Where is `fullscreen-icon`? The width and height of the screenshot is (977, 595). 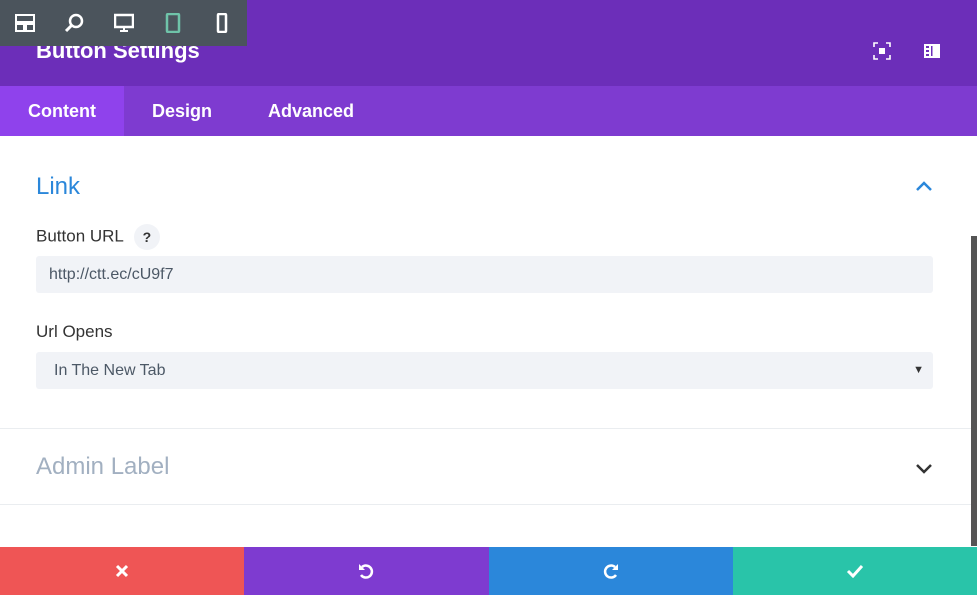 fullscreen-icon is located at coordinates (882, 51).